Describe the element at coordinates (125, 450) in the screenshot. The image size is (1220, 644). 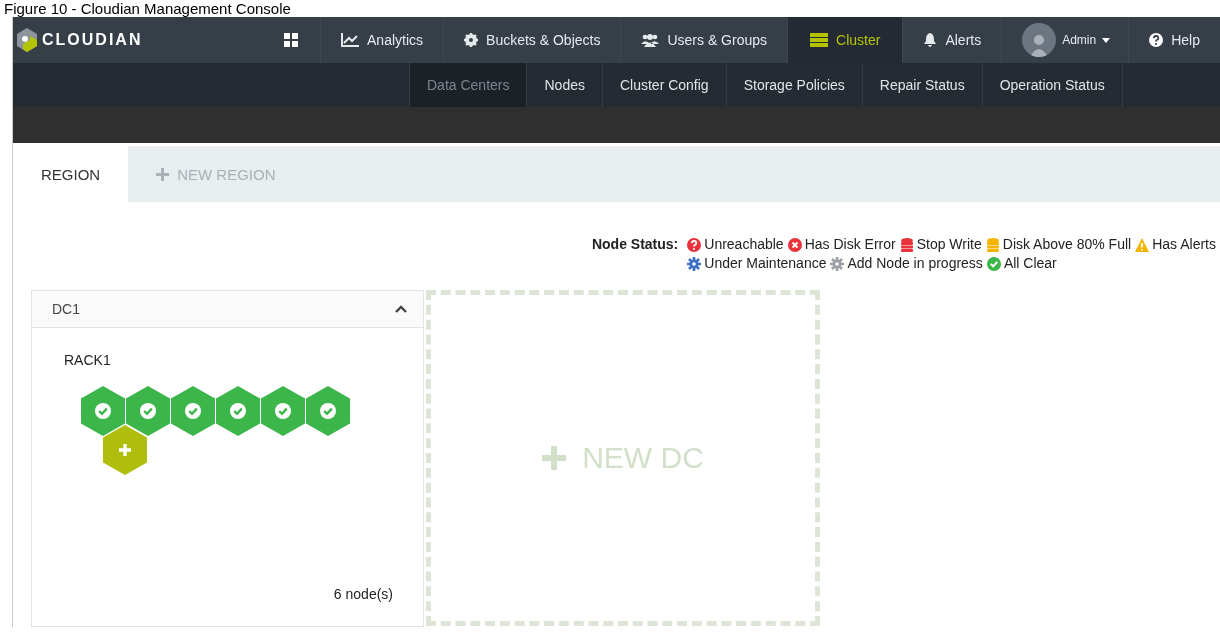
I see `add-node-icon` at that location.